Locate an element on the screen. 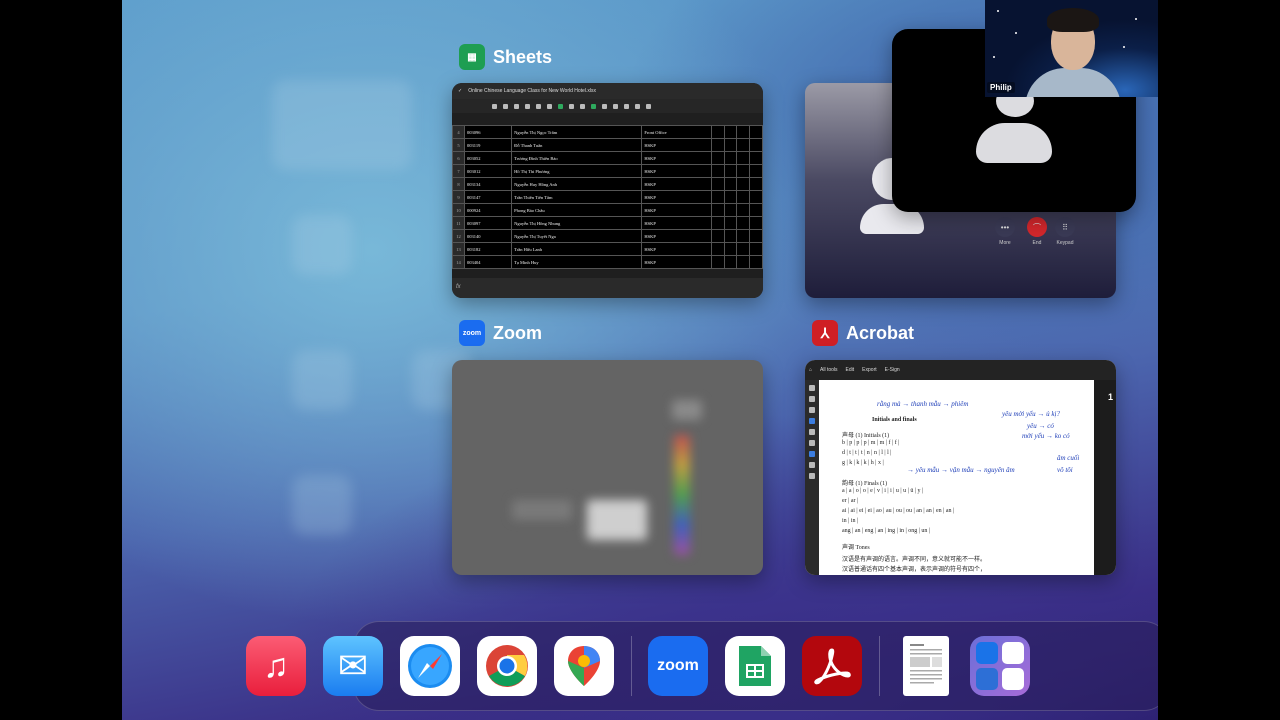 This screenshot has width=1280, height=720. table-cell: 4 is located at coordinates (458, 132).